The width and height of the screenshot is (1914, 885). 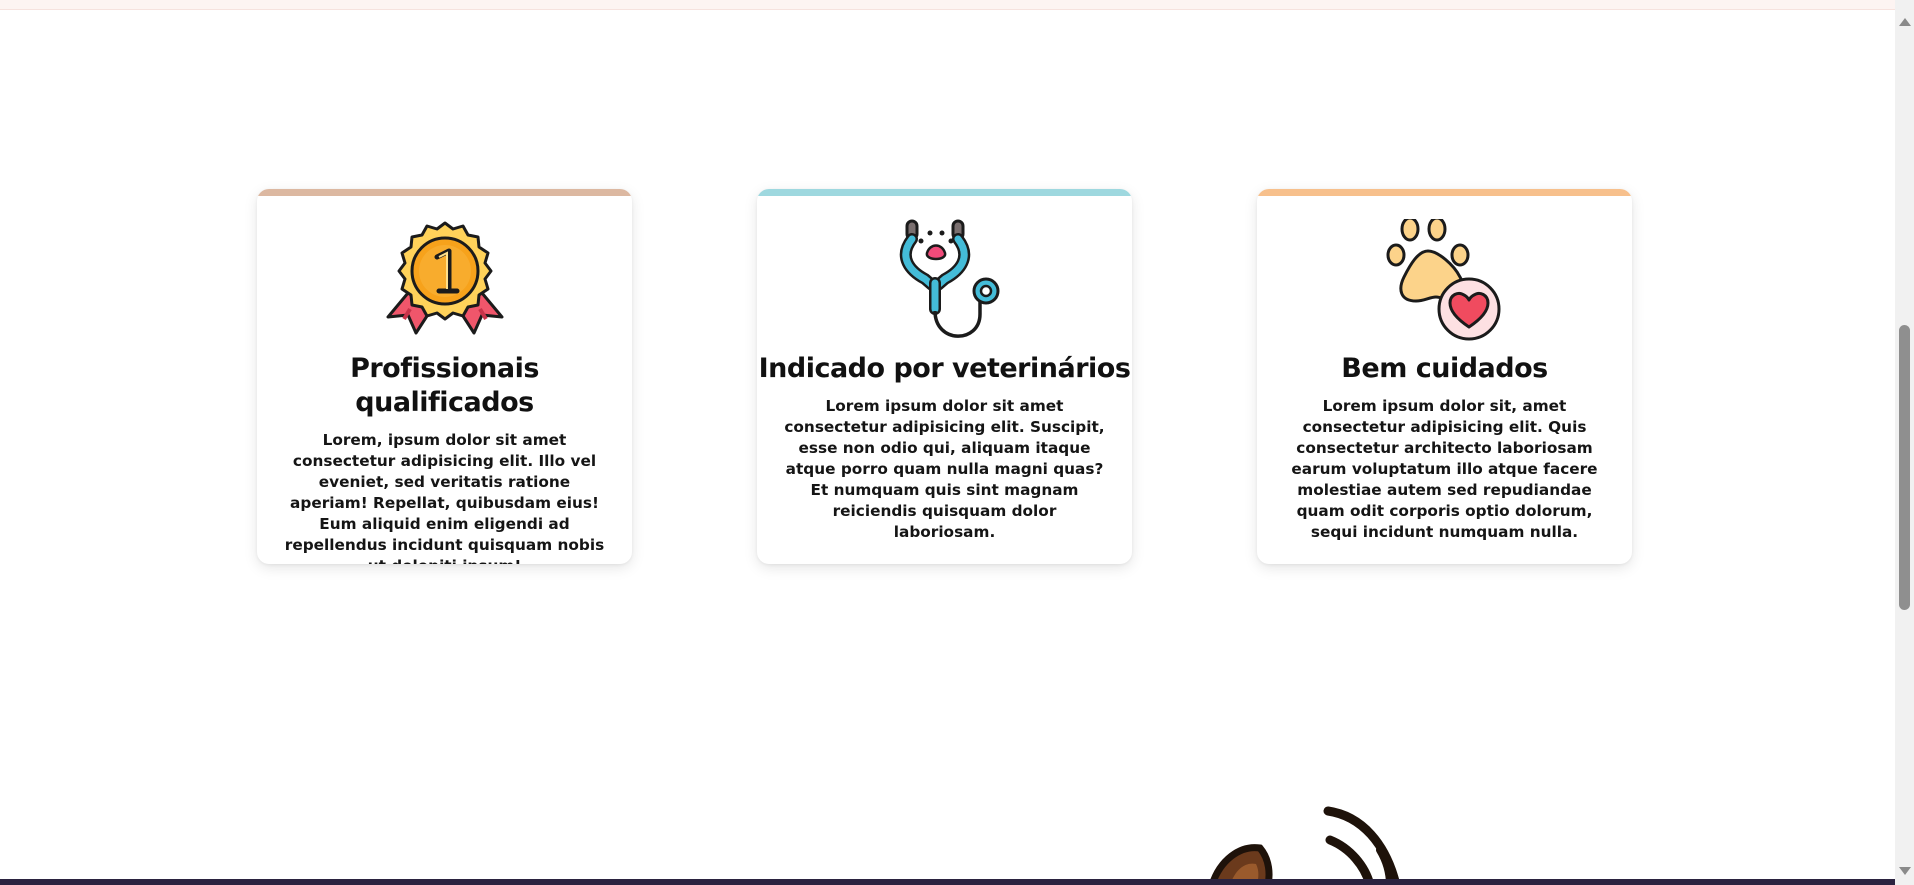 What do you see at coordinates (444, 278) in the screenshot?
I see `medal-icon` at bounding box center [444, 278].